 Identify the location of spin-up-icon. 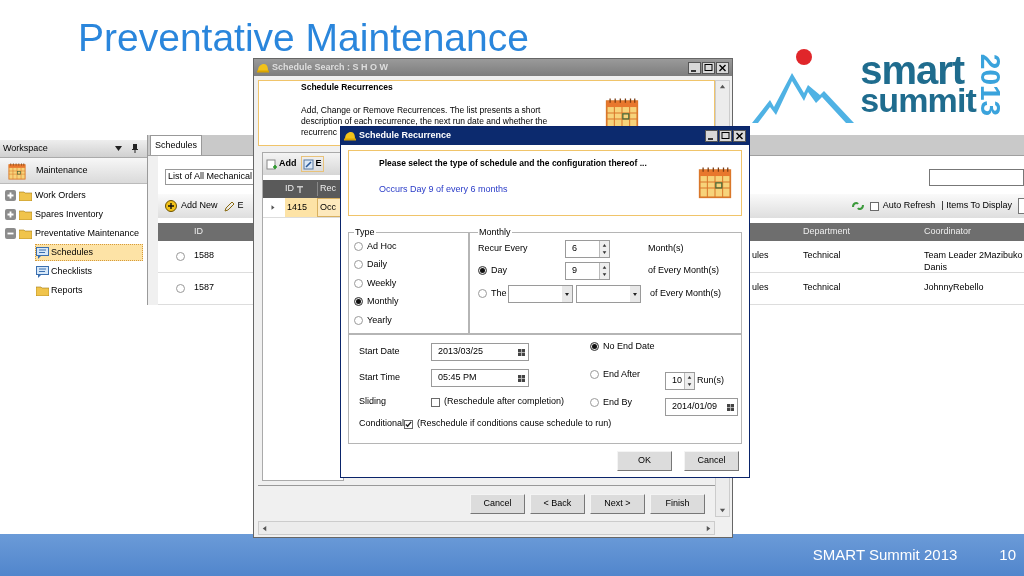
(689, 377).